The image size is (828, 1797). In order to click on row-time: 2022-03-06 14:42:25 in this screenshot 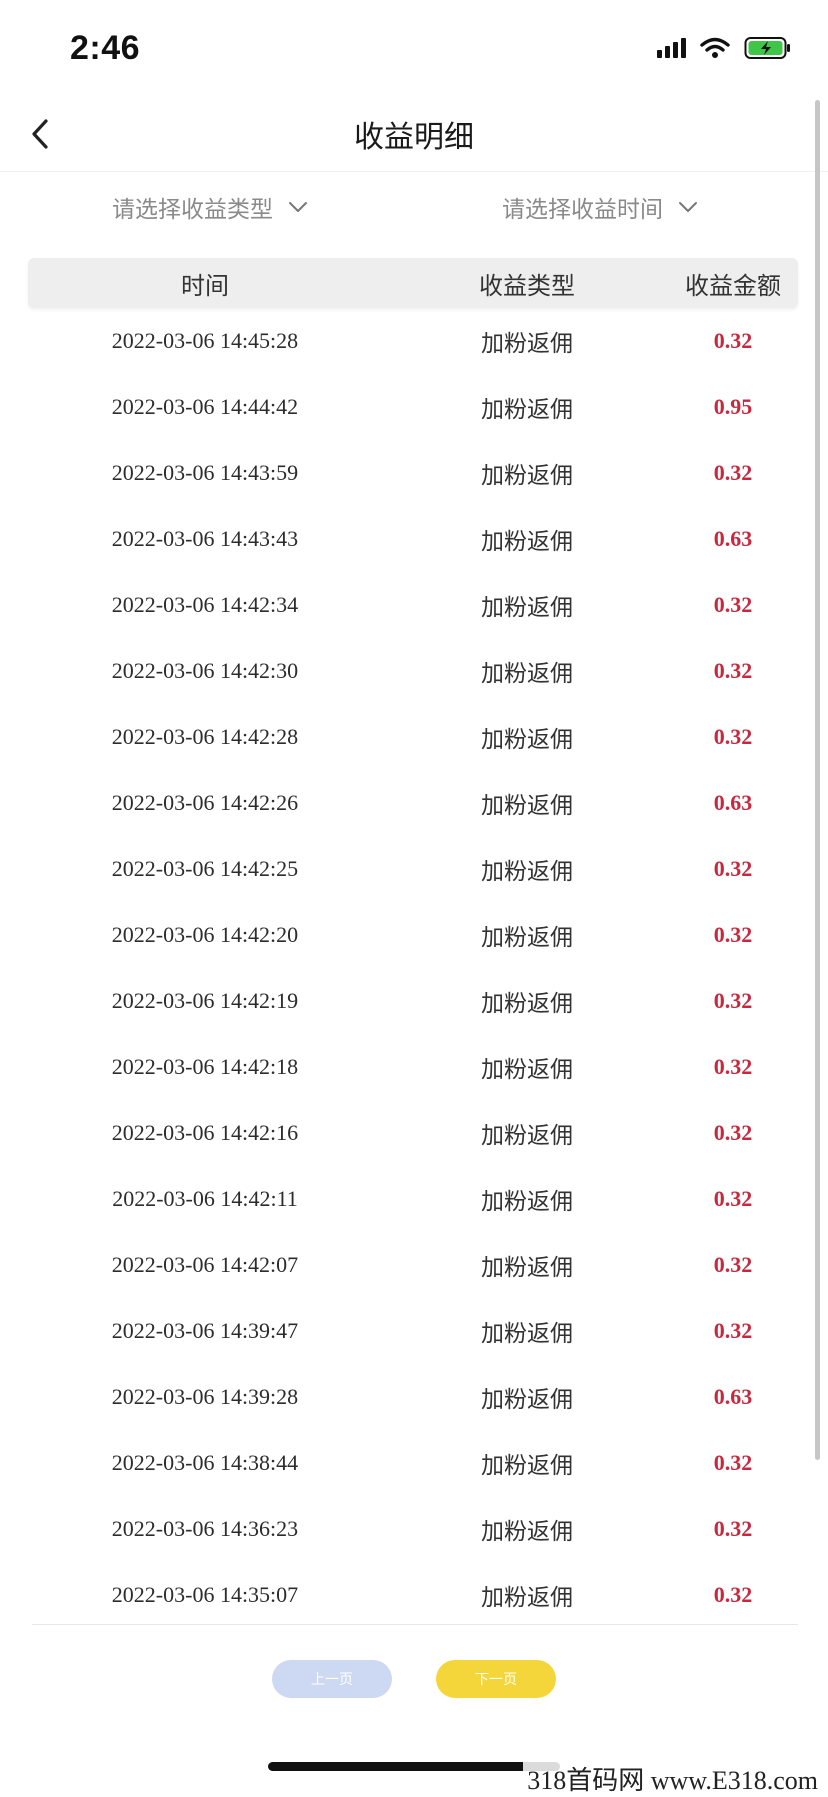, I will do `click(205, 868)`.